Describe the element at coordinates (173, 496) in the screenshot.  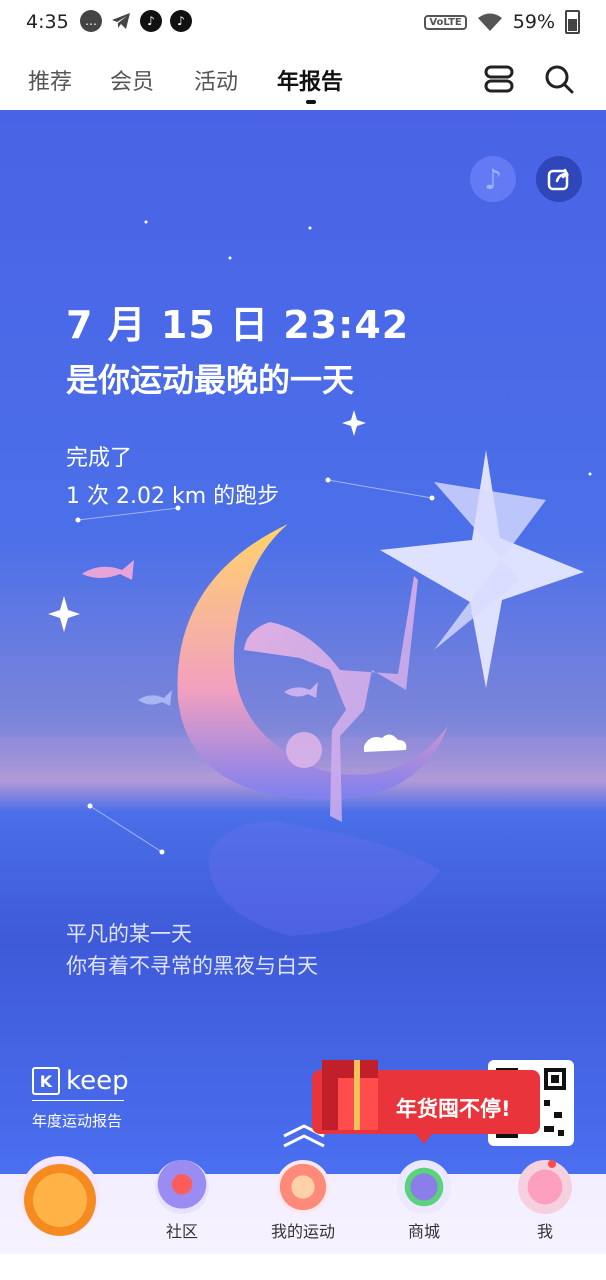
I see `report-run-summary: 1 次 2.02 km 的跑步` at that location.